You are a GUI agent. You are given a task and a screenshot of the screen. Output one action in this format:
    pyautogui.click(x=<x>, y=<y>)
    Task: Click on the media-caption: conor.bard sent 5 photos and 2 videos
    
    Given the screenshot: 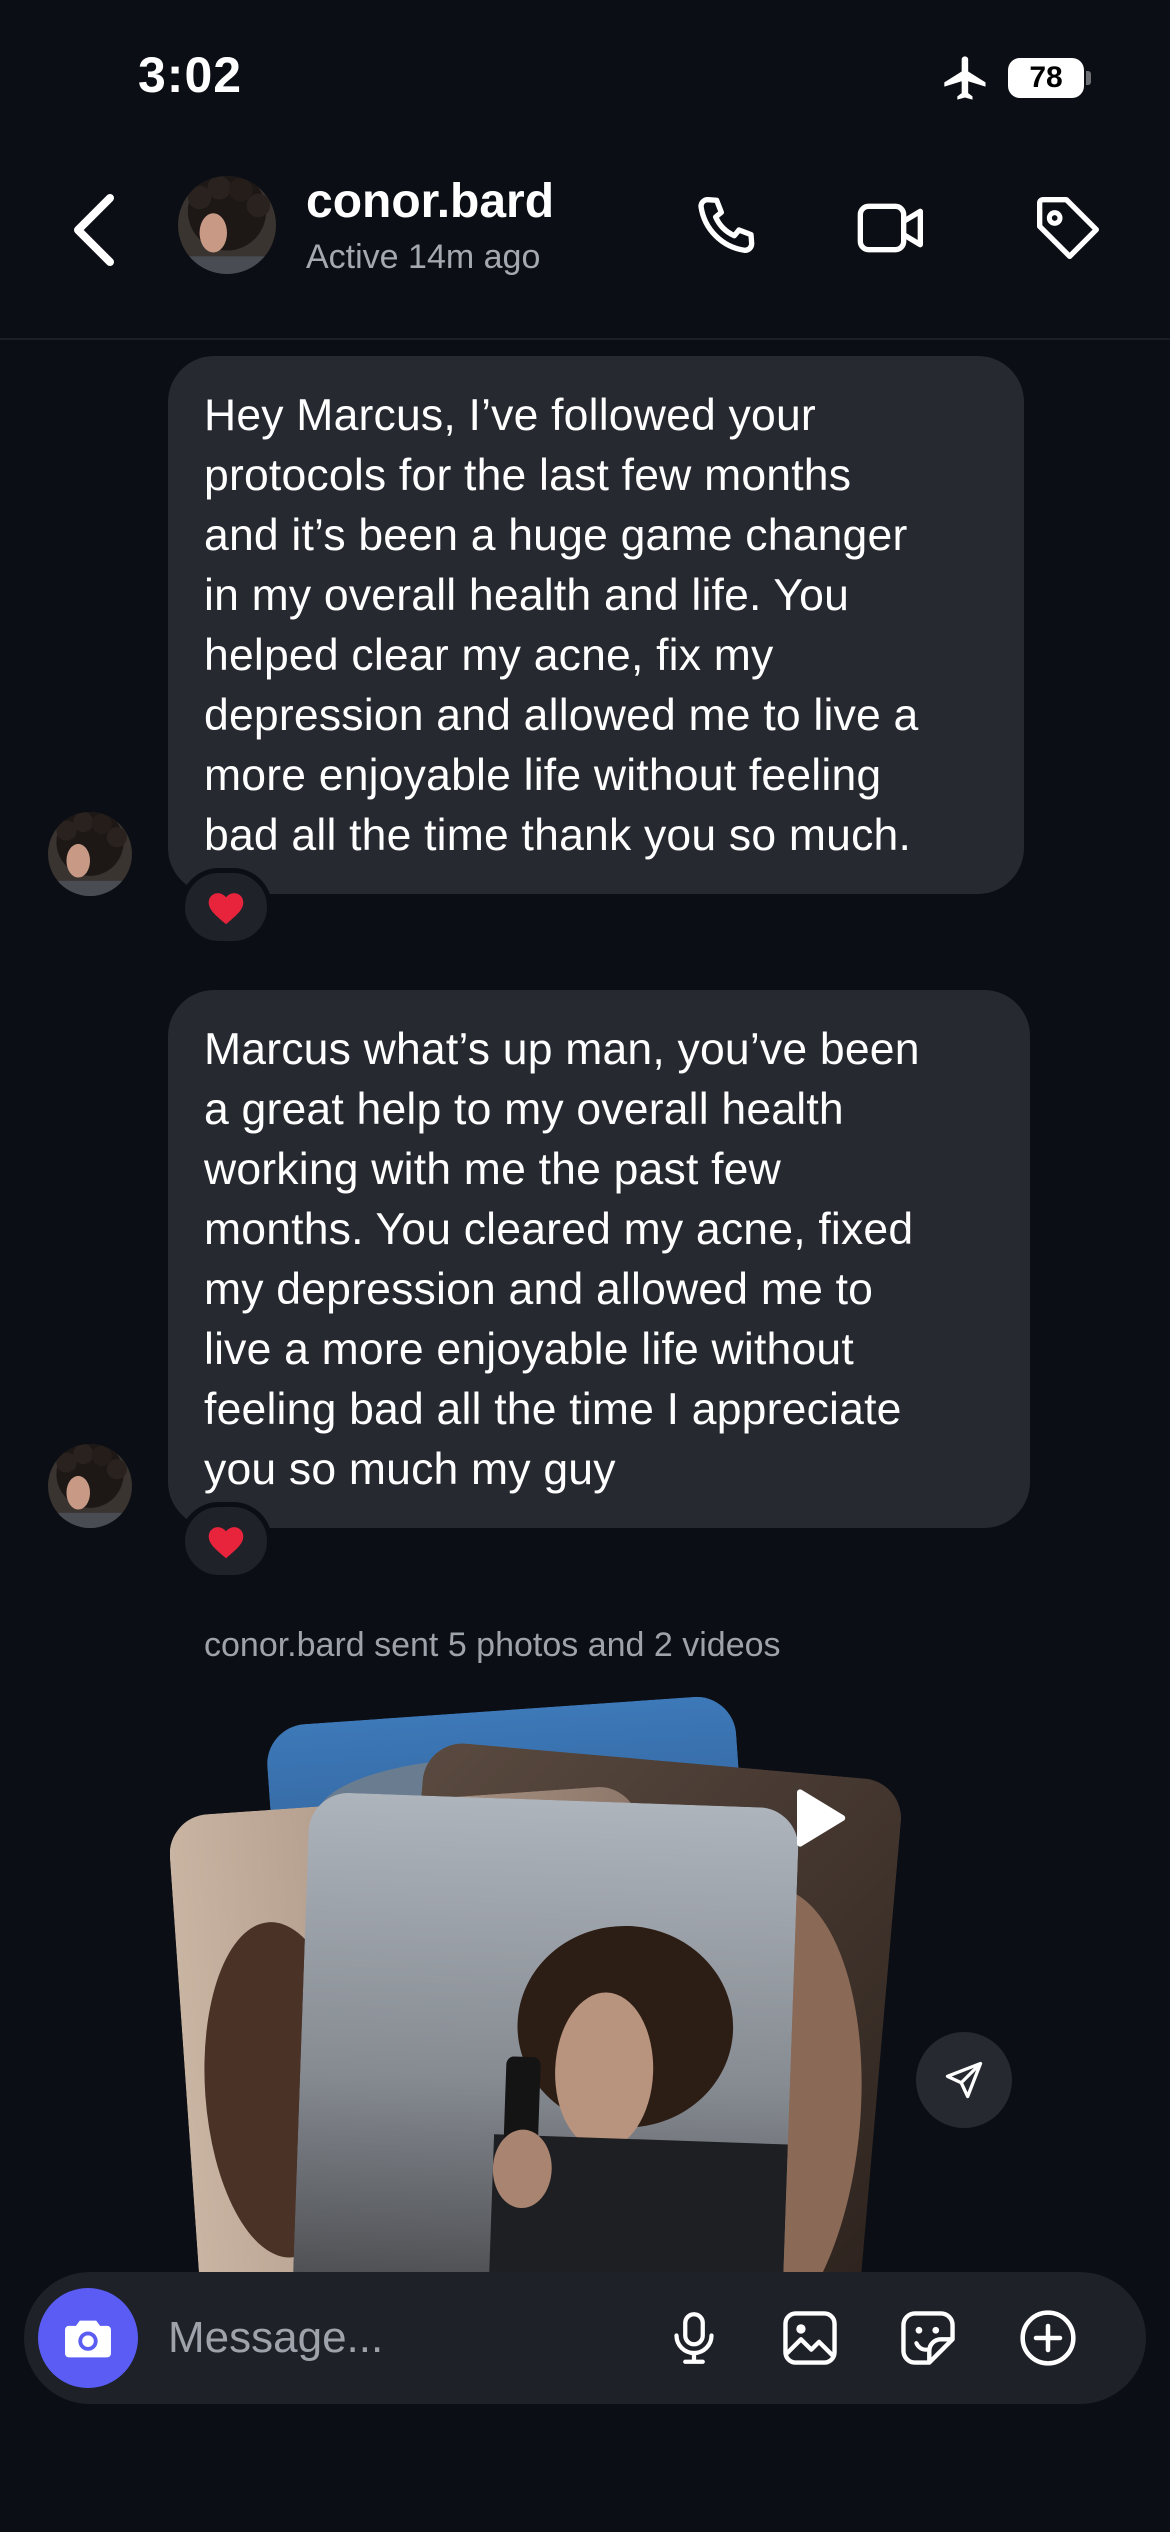 What is the action you would take?
    pyautogui.click(x=492, y=1645)
    